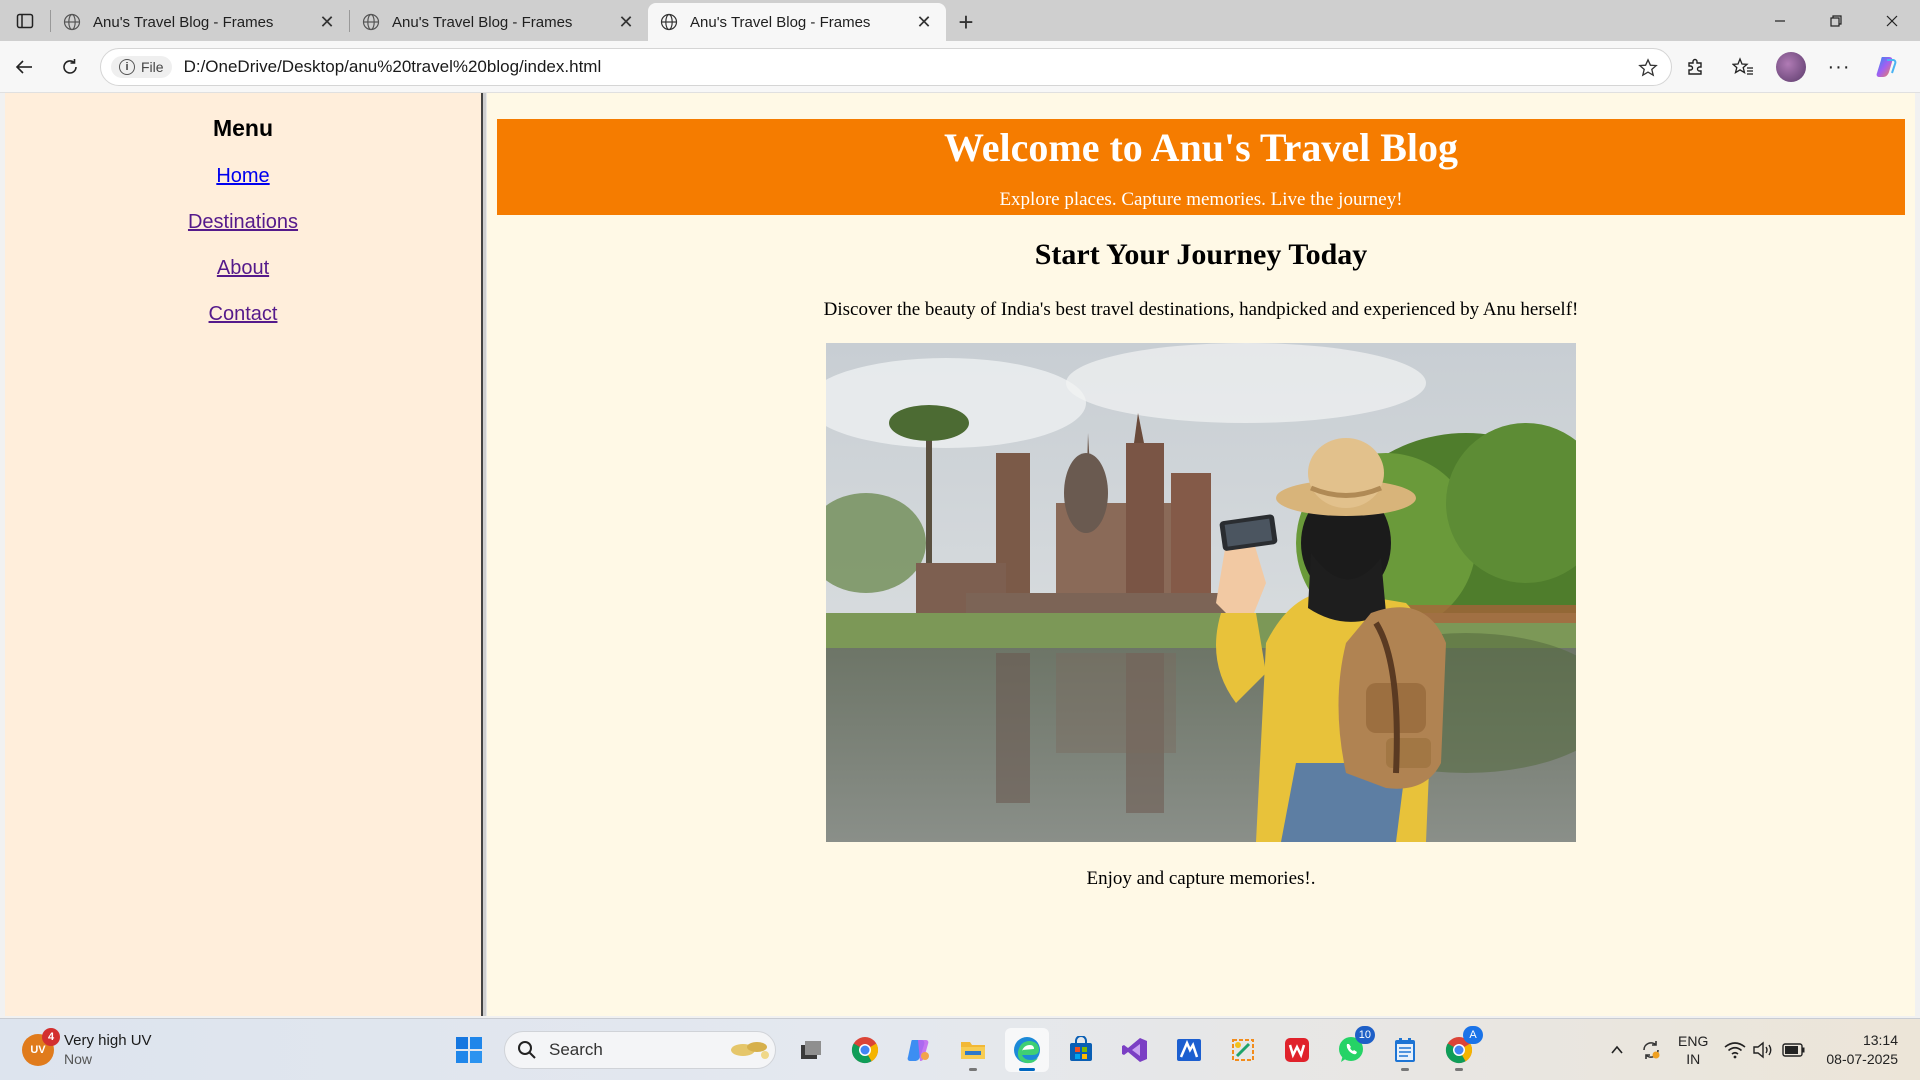 The height and width of the screenshot is (1080, 1920). Describe the element at coordinates (640, 1050) in the screenshot. I see `taskbar-search-box: Search` at that location.